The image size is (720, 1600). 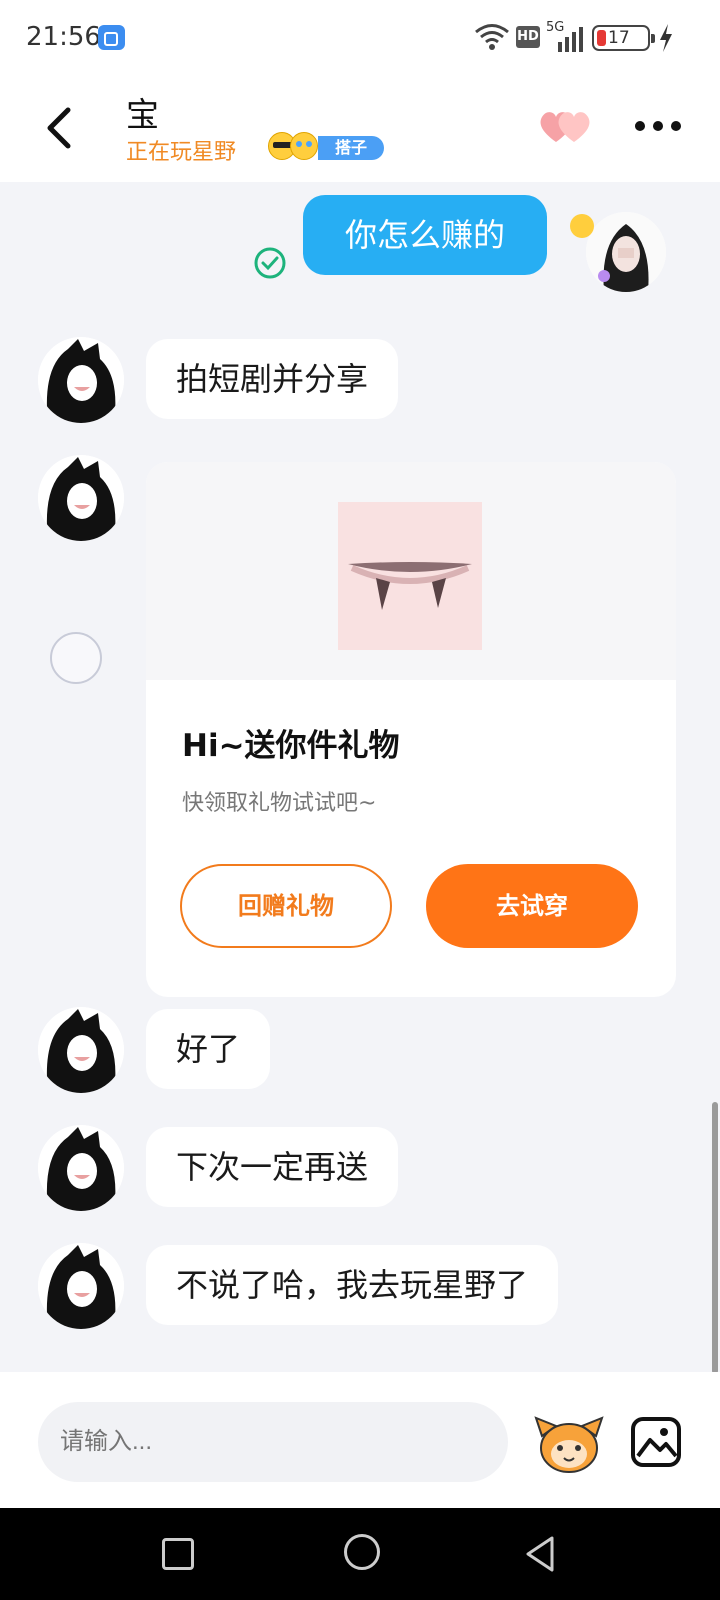 I want to click on image-button, so click(x=656, y=1442).